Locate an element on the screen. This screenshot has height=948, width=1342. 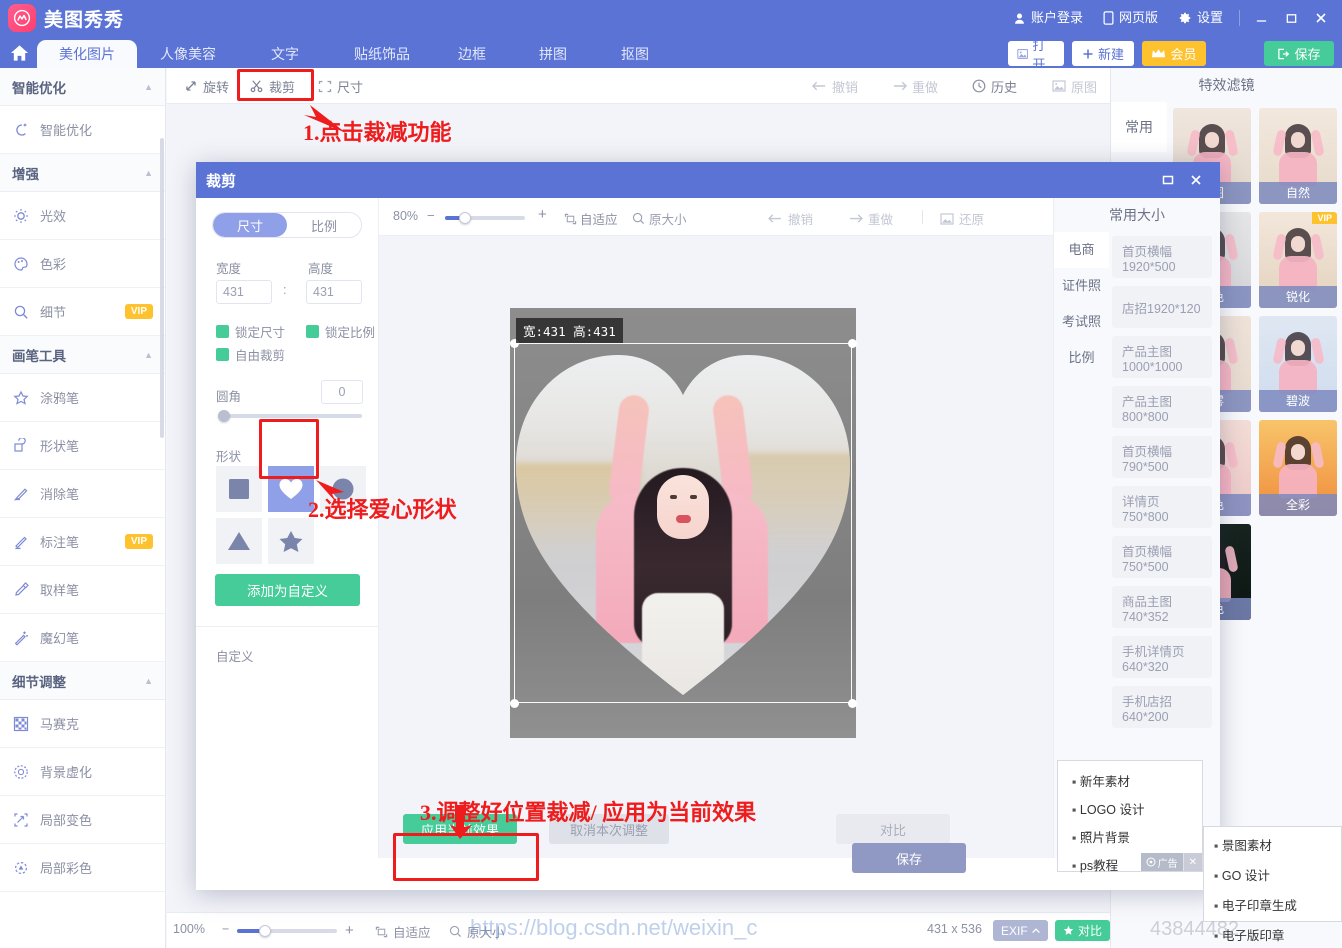
sidebar-group-13: 细节调整 ▲ is located at coordinates (82, 681).